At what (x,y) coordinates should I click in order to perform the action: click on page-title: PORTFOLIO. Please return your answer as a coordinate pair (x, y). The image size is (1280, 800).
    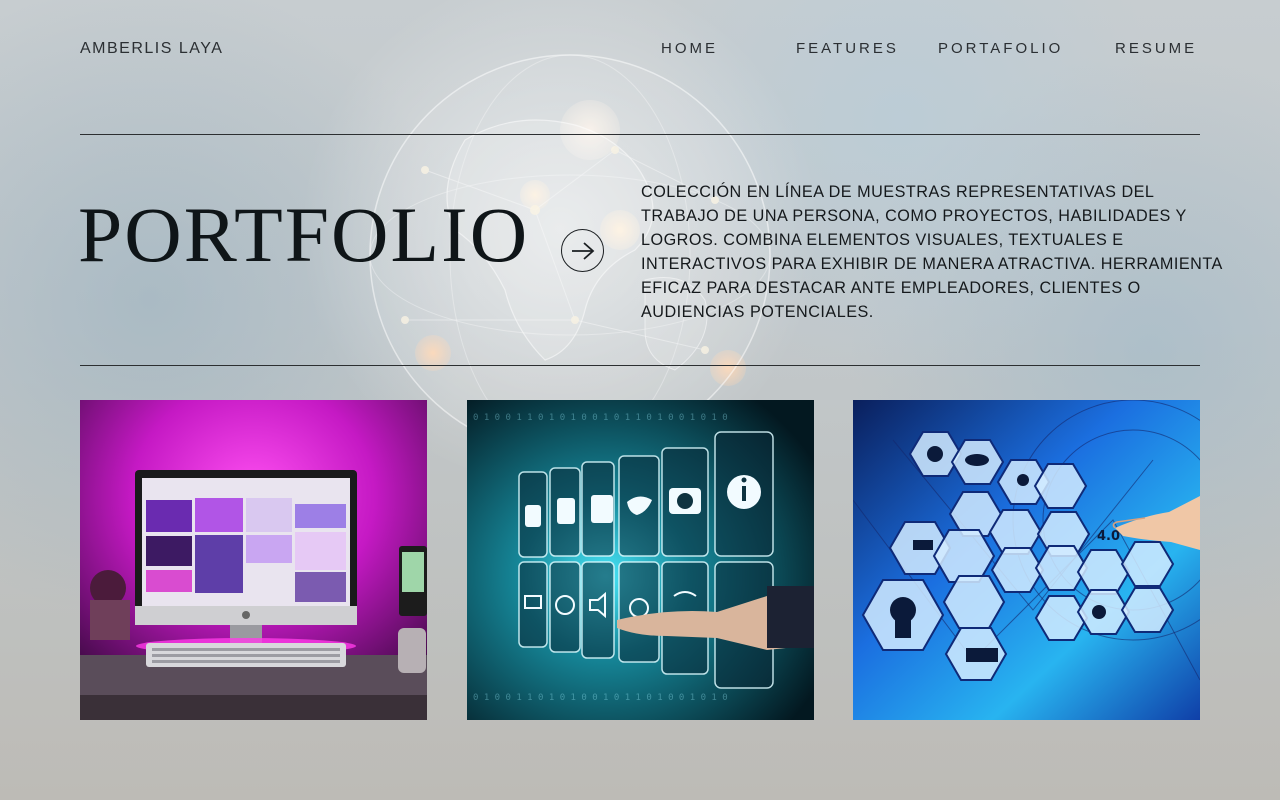
    Looking at the image, I should click on (304, 234).